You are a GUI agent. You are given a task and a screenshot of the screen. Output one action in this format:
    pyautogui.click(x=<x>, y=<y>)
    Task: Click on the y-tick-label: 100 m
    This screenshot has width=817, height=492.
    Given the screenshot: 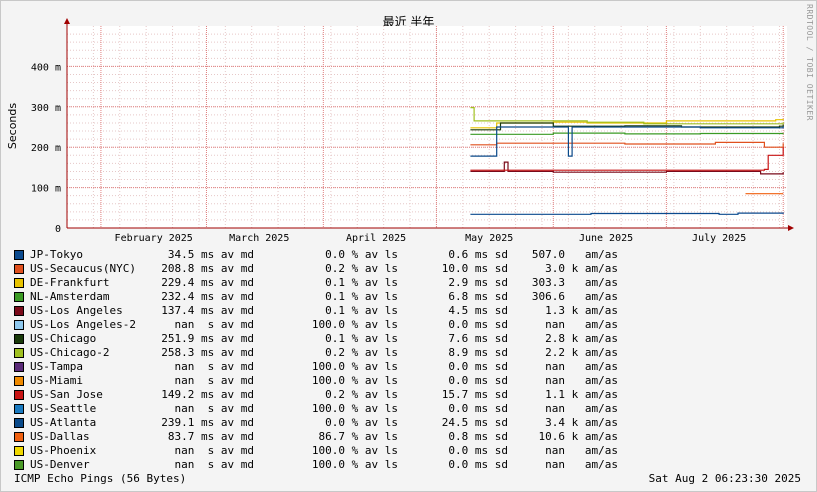 What is the action you would take?
    pyautogui.click(x=46, y=189)
    